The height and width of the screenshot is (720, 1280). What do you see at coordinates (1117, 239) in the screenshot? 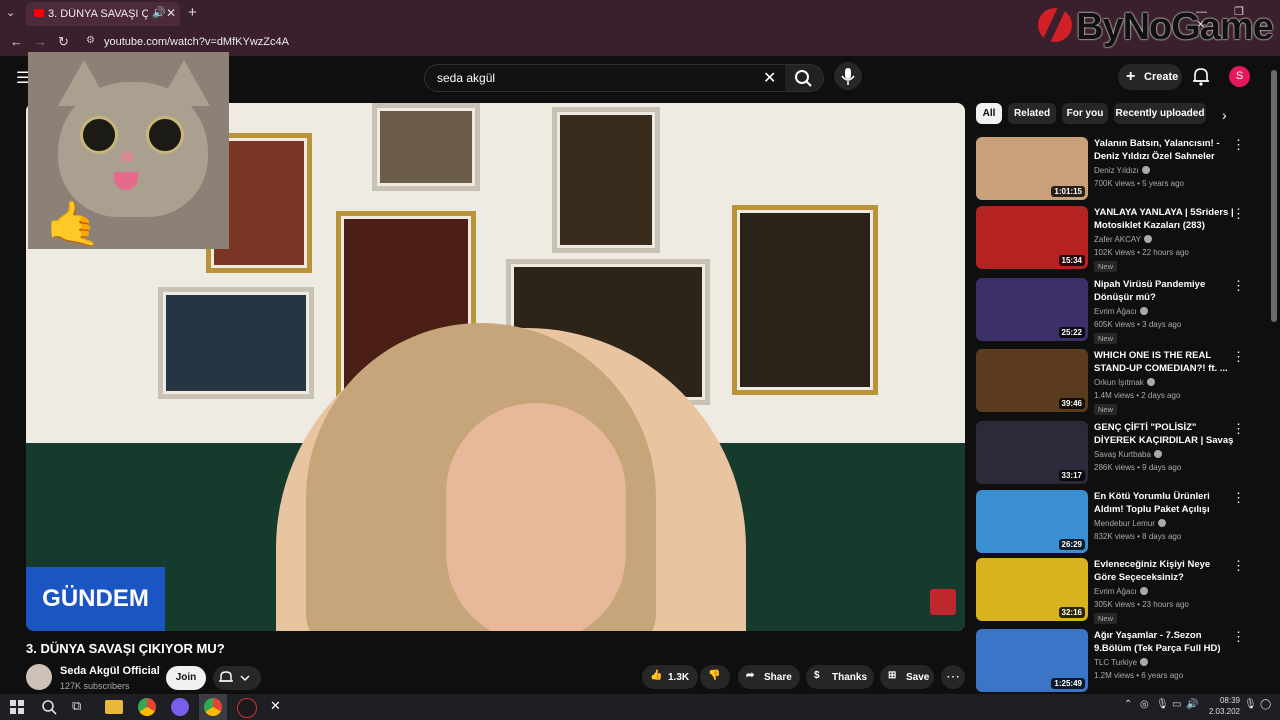
I see `recommendation-channel-name: Zafer AKCAY` at bounding box center [1117, 239].